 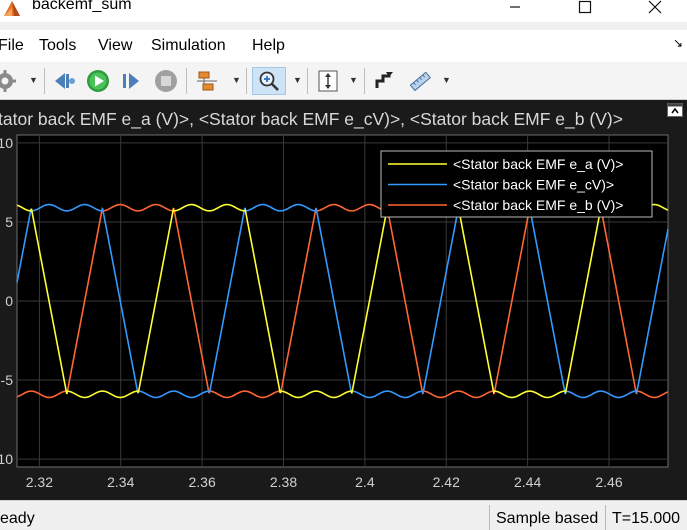 I want to click on settings-button, so click(x=9, y=81).